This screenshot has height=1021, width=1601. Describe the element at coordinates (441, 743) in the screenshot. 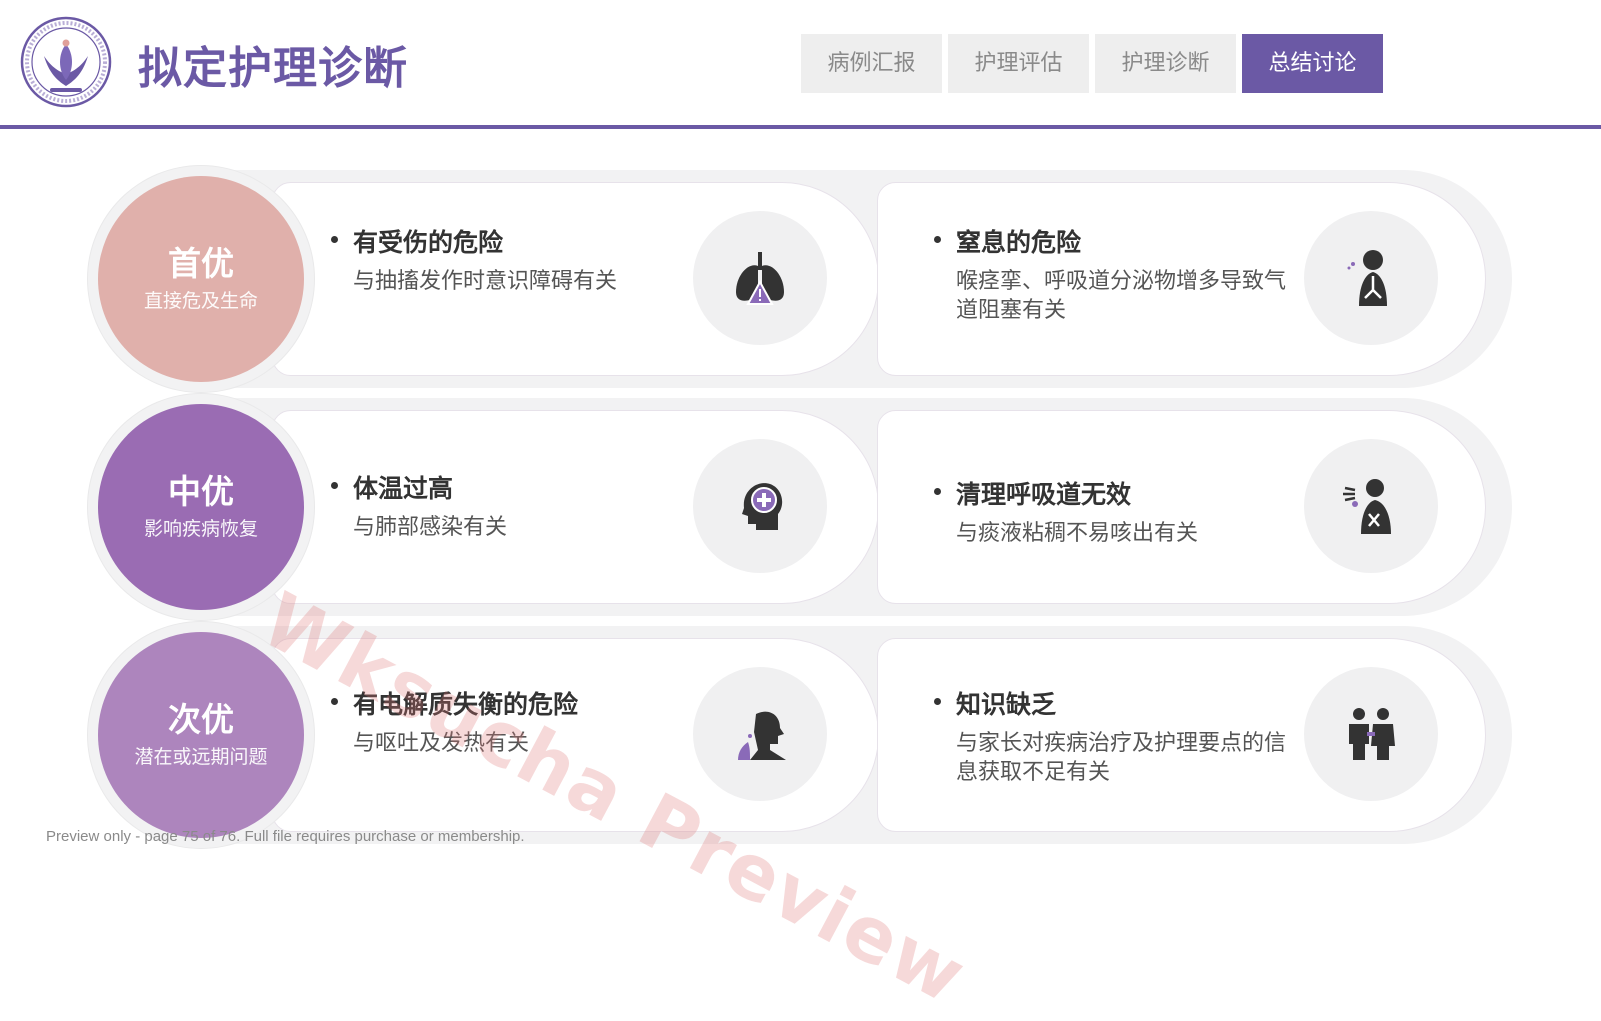

I see `diagnosis-desc: 与呕吐及发热有关` at that location.